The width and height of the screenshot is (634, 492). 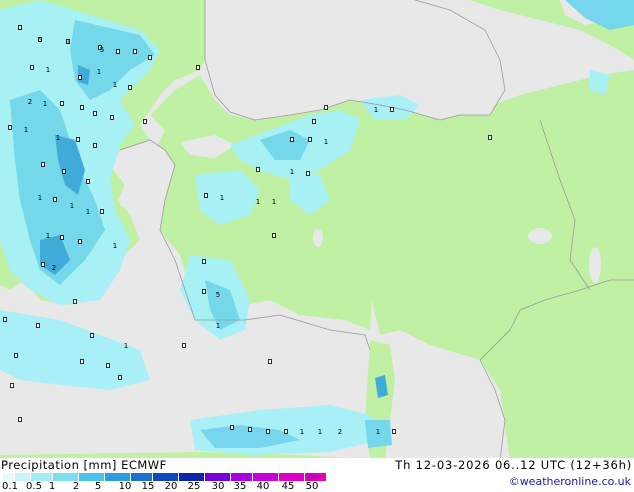 I want to click on scale-label: 5, so click(x=98, y=486).